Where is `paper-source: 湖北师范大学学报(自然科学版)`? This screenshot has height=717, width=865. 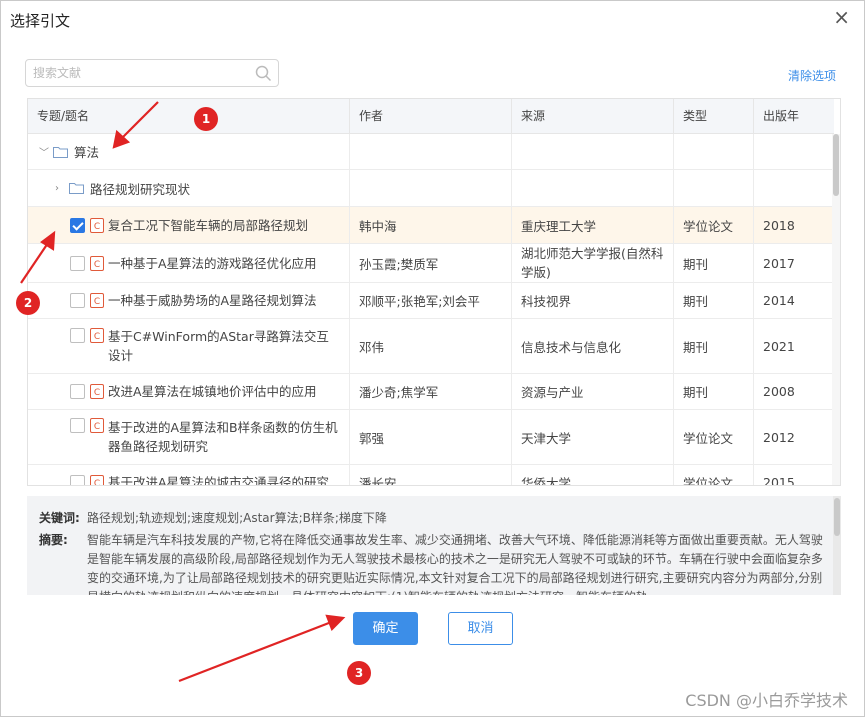
paper-source: 湖北师范大学学报(自然科学版) is located at coordinates (593, 263).